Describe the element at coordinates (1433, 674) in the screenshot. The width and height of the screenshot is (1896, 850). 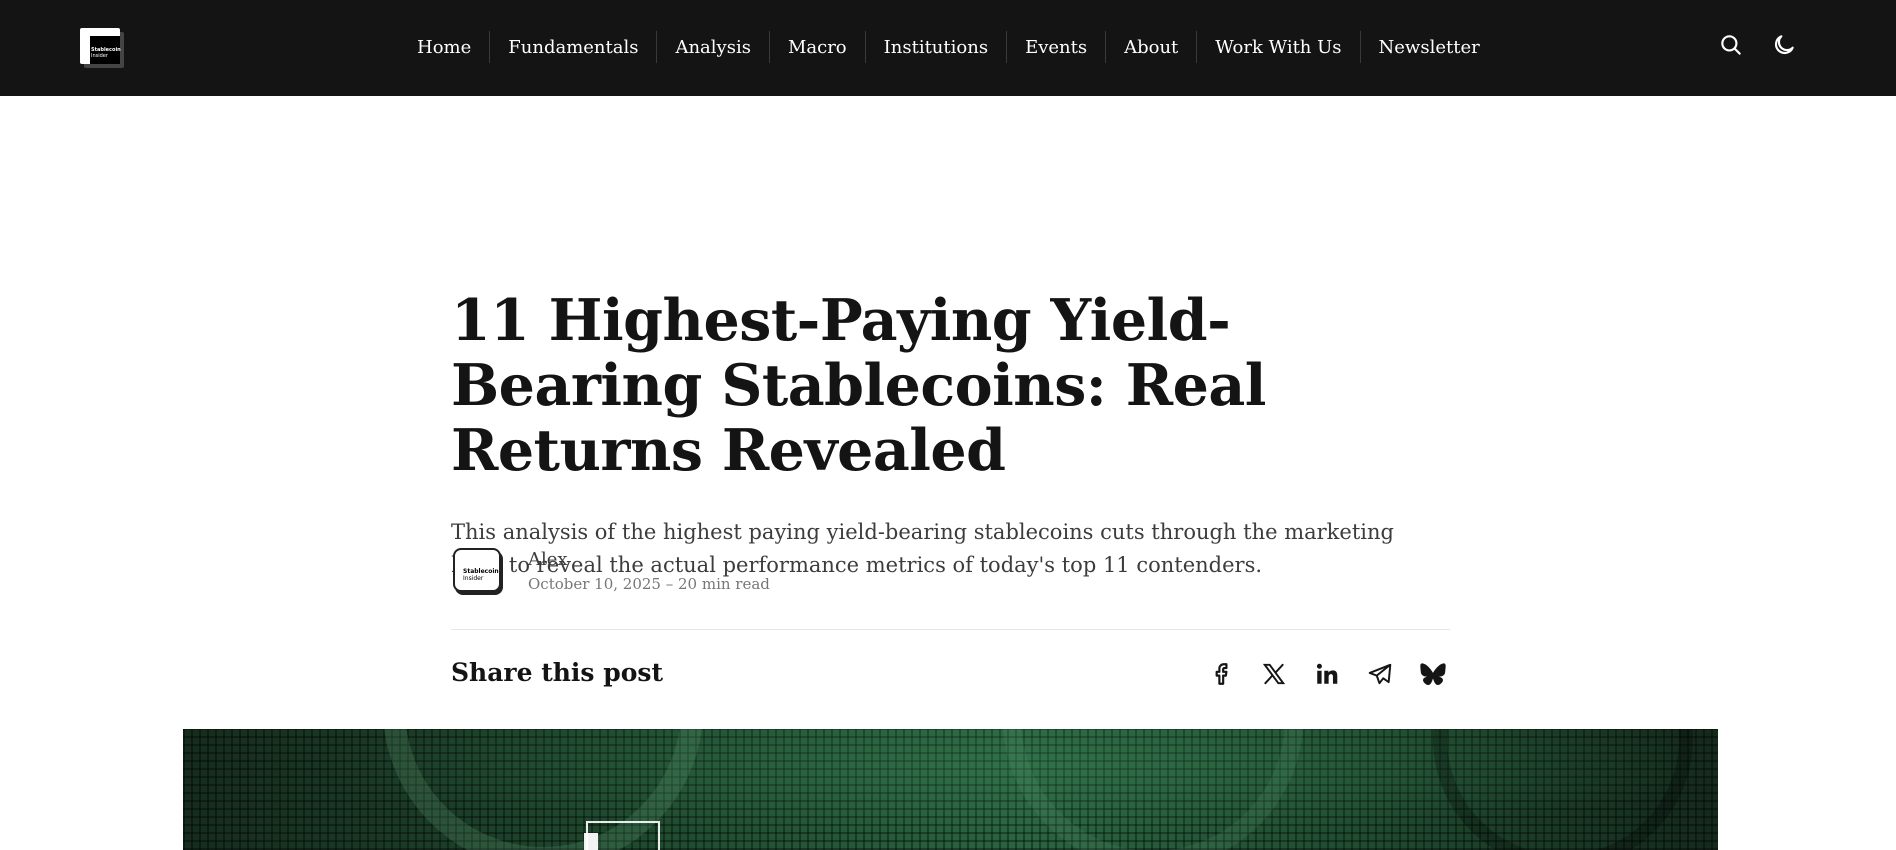
I see `bluesky-icon` at that location.